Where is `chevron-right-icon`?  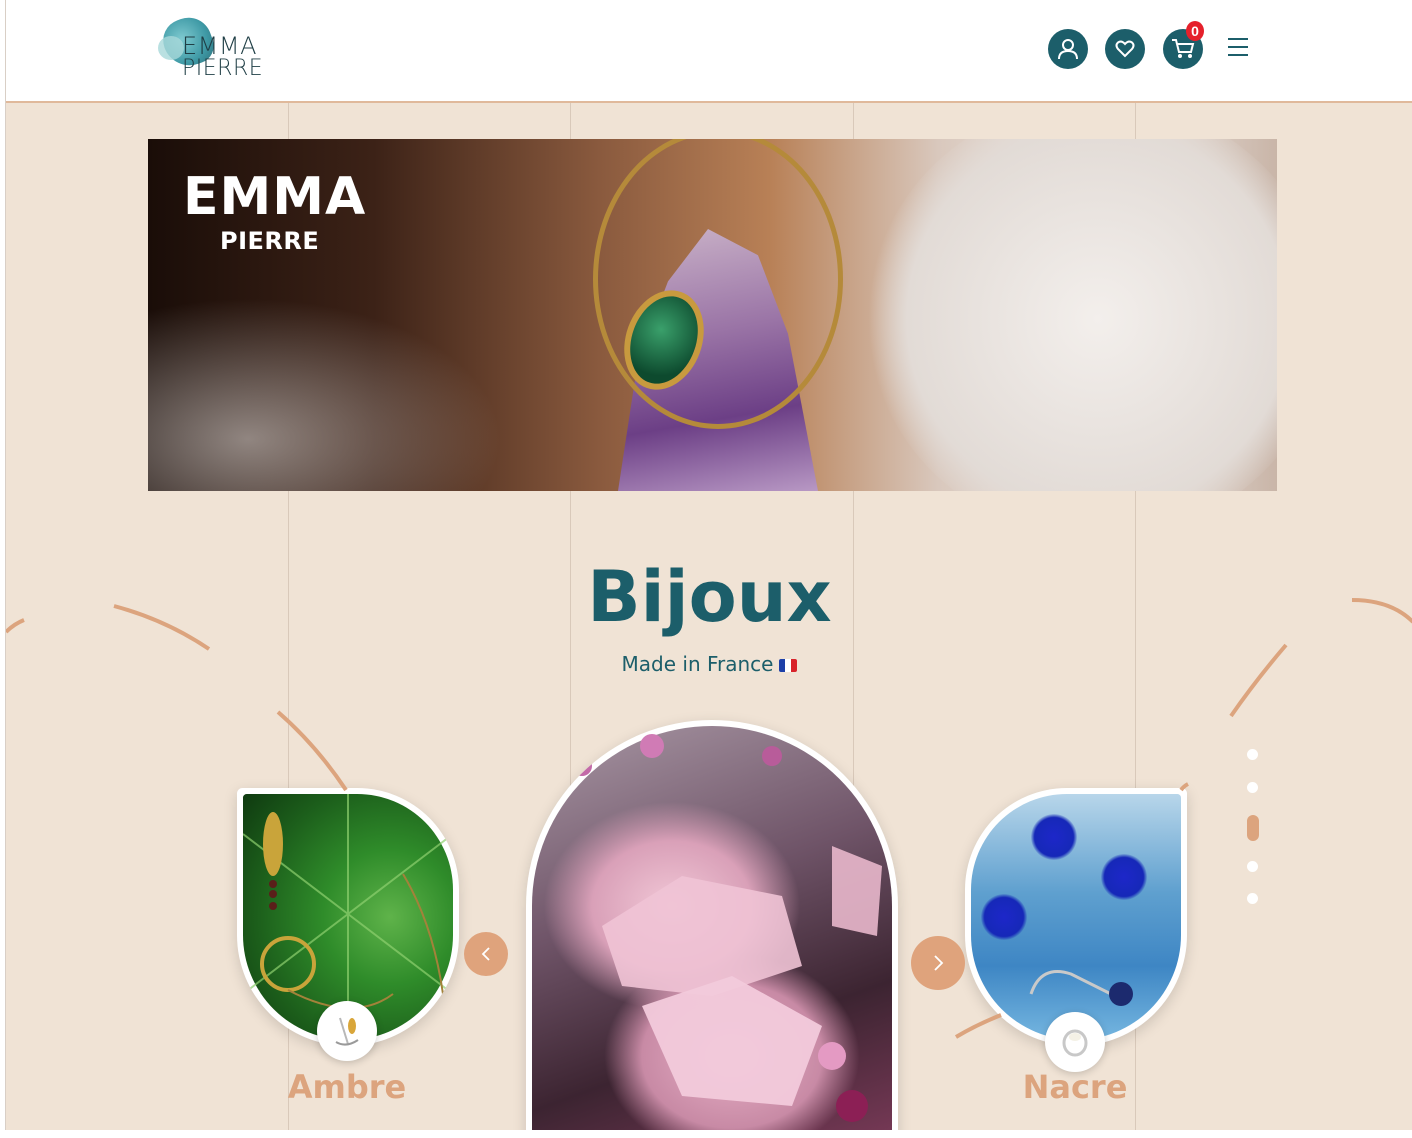 chevron-right-icon is located at coordinates (939, 963).